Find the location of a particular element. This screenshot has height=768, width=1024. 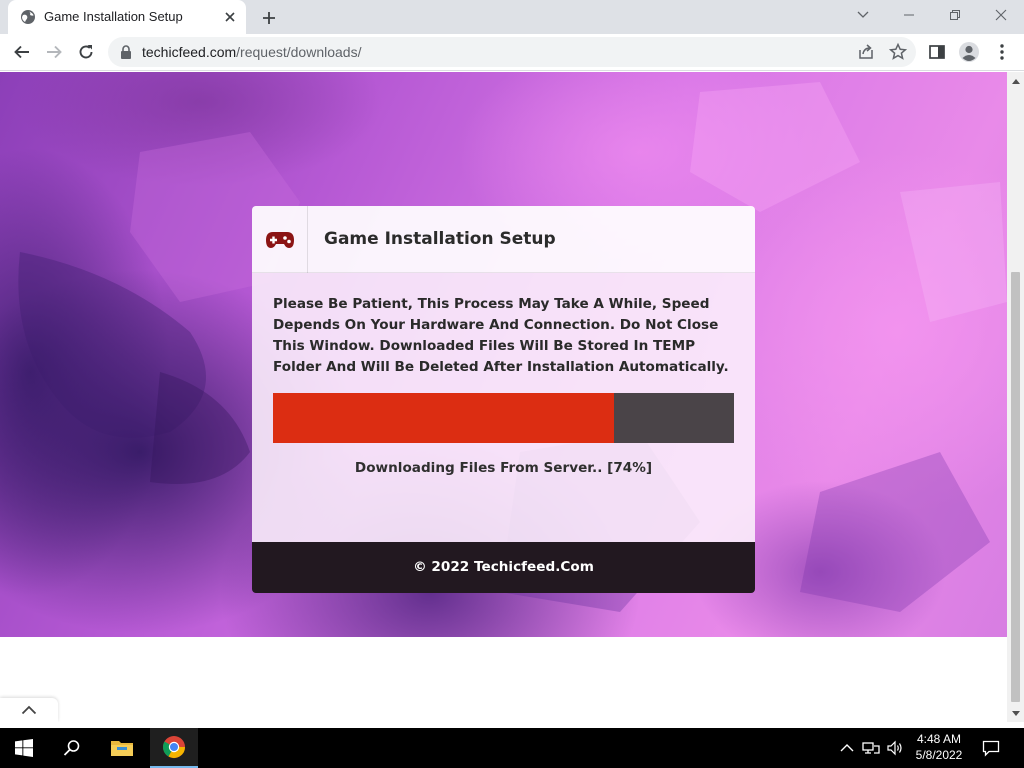

chrome-icon is located at coordinates (173, 747).